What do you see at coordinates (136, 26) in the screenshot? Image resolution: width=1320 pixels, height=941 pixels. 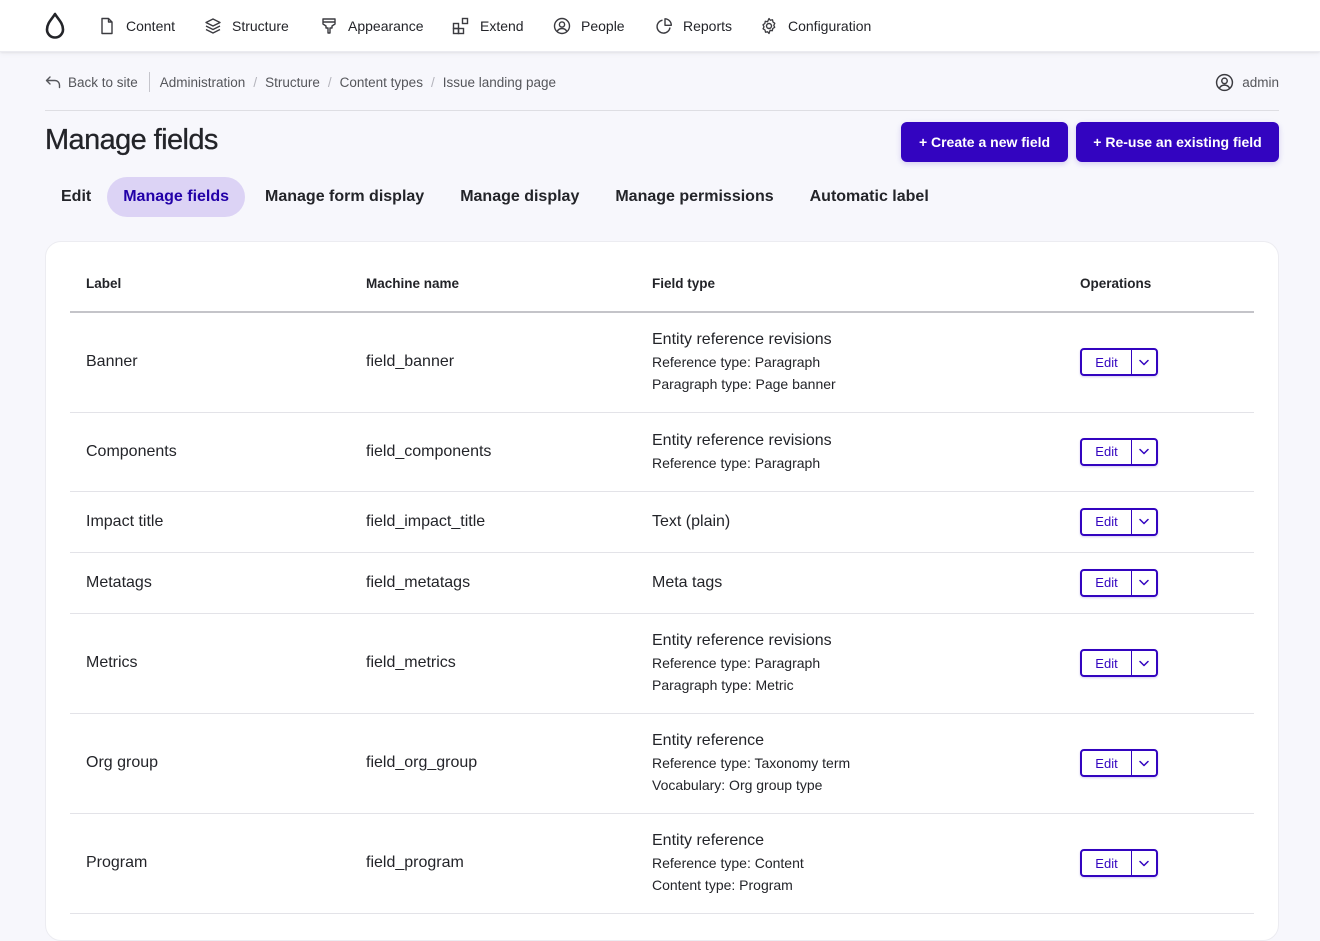 I see `toolbar-item-content: Content` at bounding box center [136, 26].